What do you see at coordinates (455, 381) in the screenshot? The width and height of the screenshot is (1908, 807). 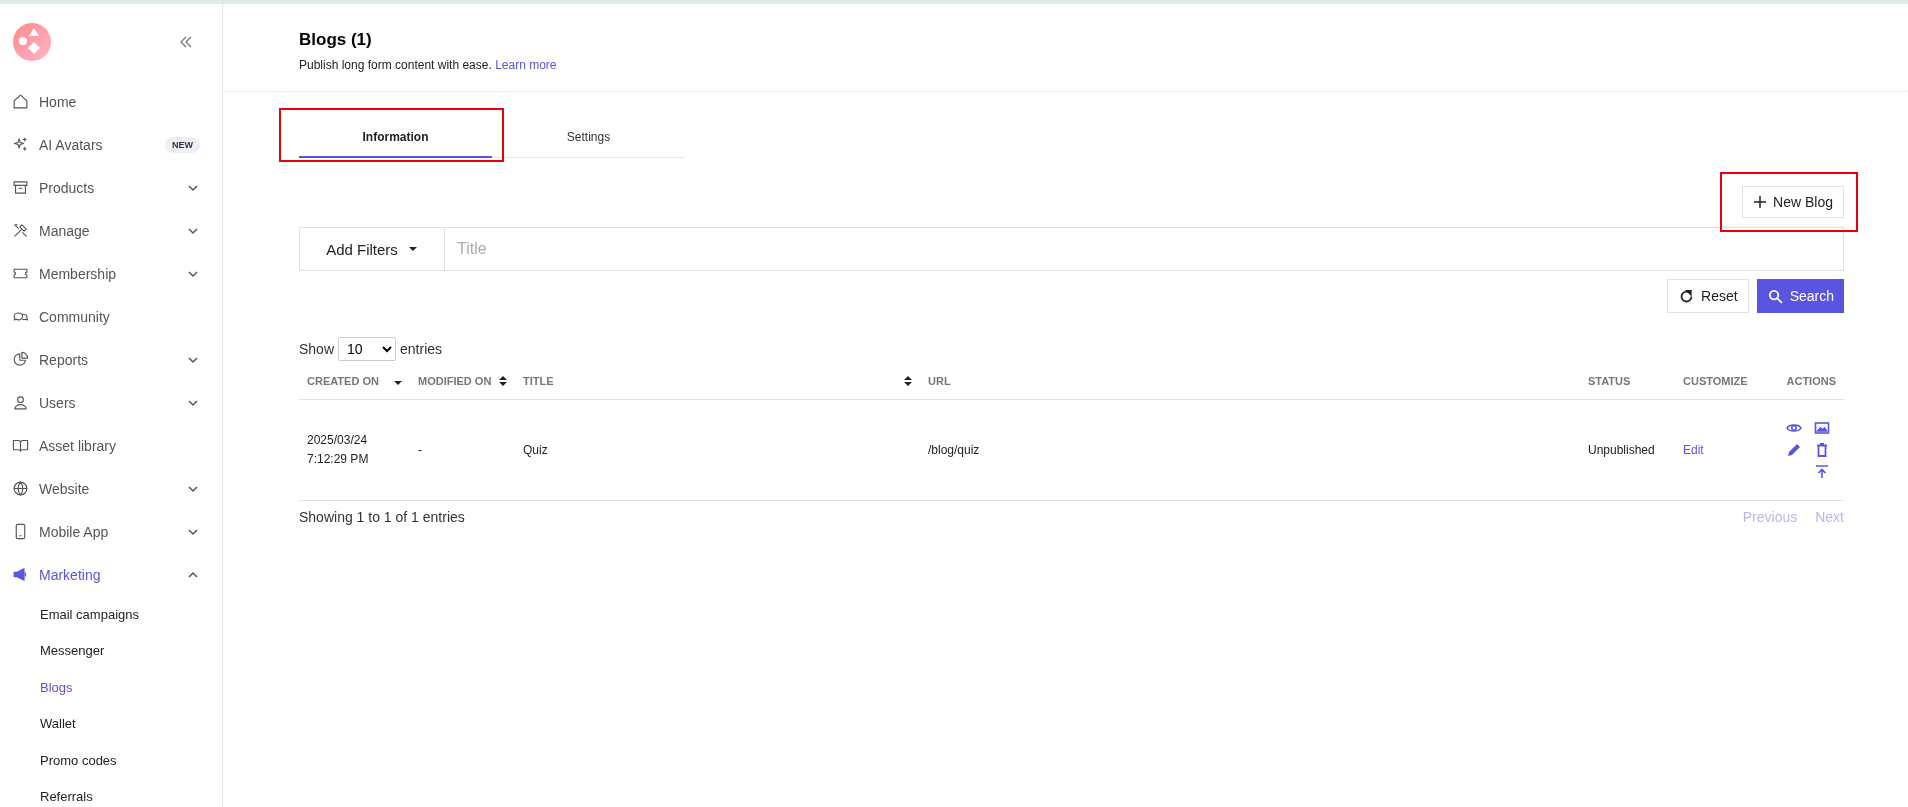 I see `column-header: MODIFIED ON` at bounding box center [455, 381].